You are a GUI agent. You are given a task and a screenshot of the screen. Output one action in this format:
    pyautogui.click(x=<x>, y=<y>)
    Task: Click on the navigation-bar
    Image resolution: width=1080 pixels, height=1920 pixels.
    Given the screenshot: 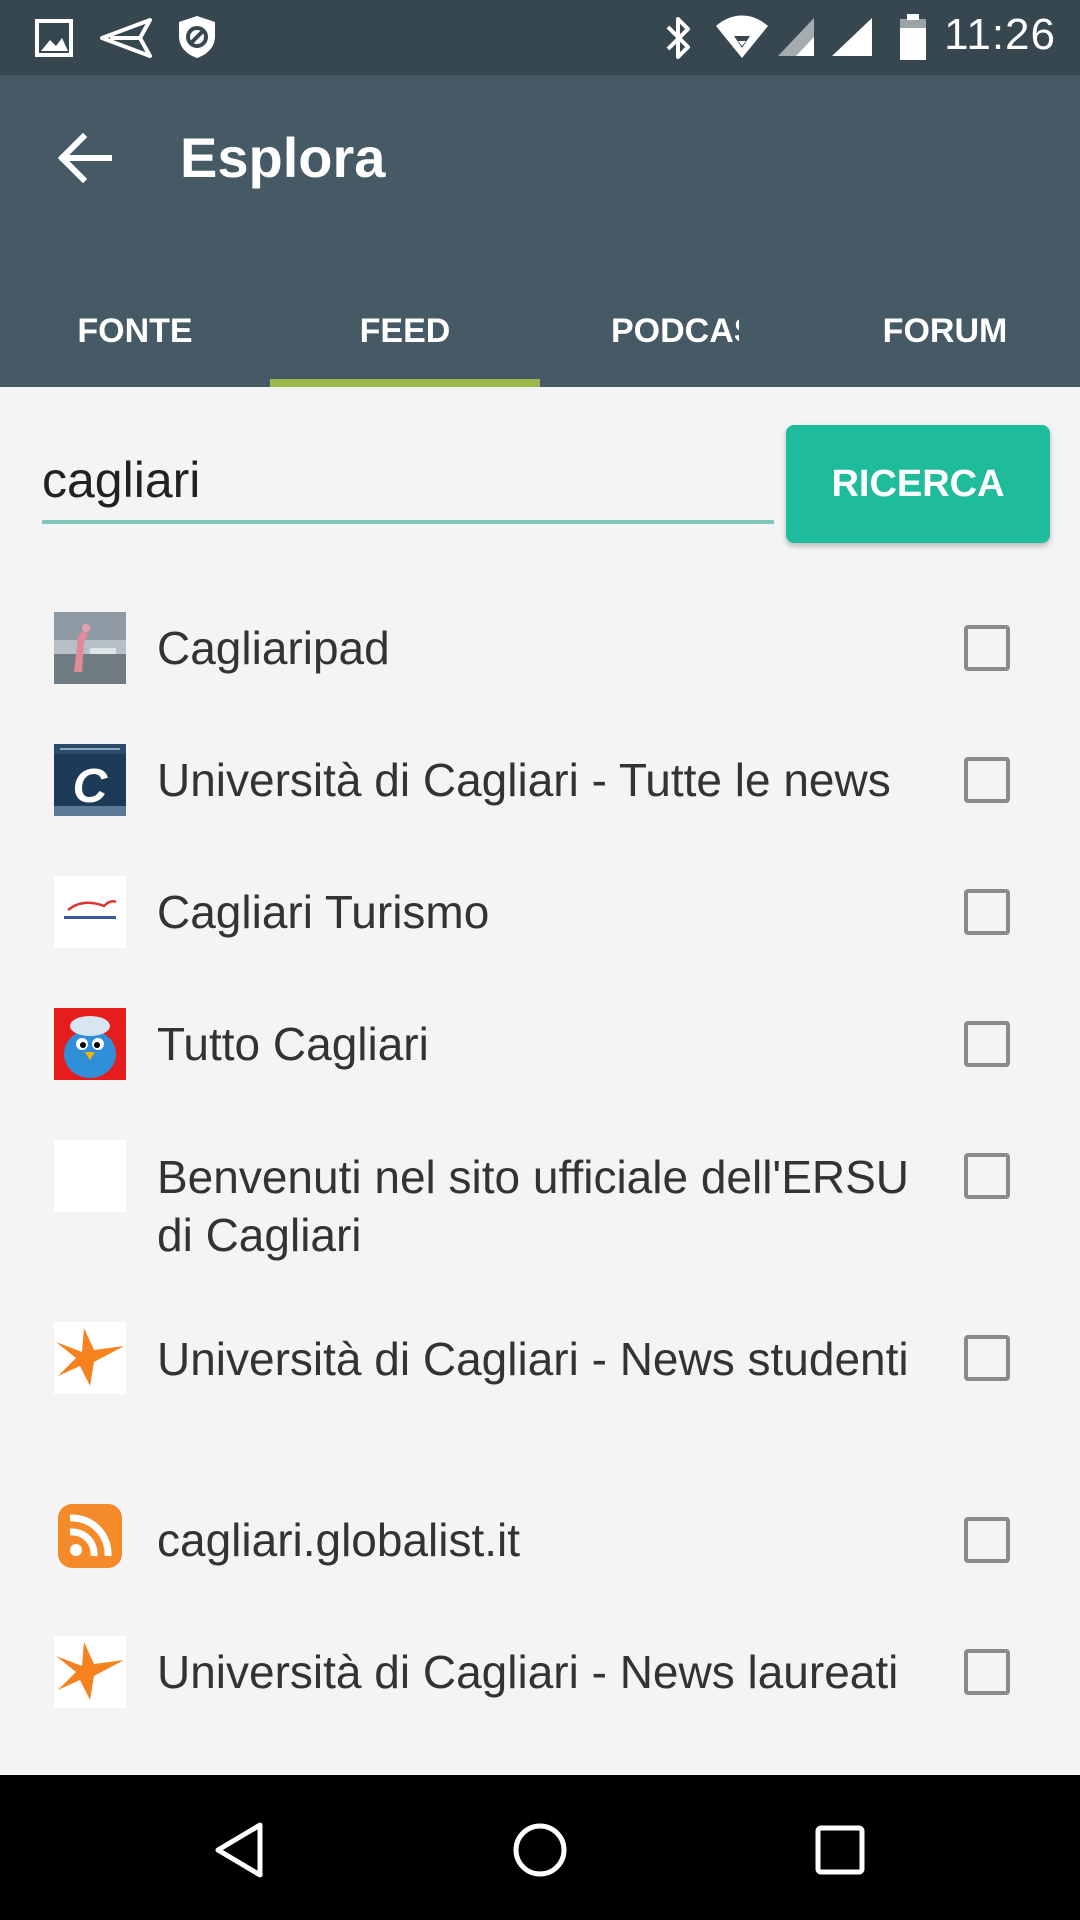 What is the action you would take?
    pyautogui.click(x=540, y=1847)
    